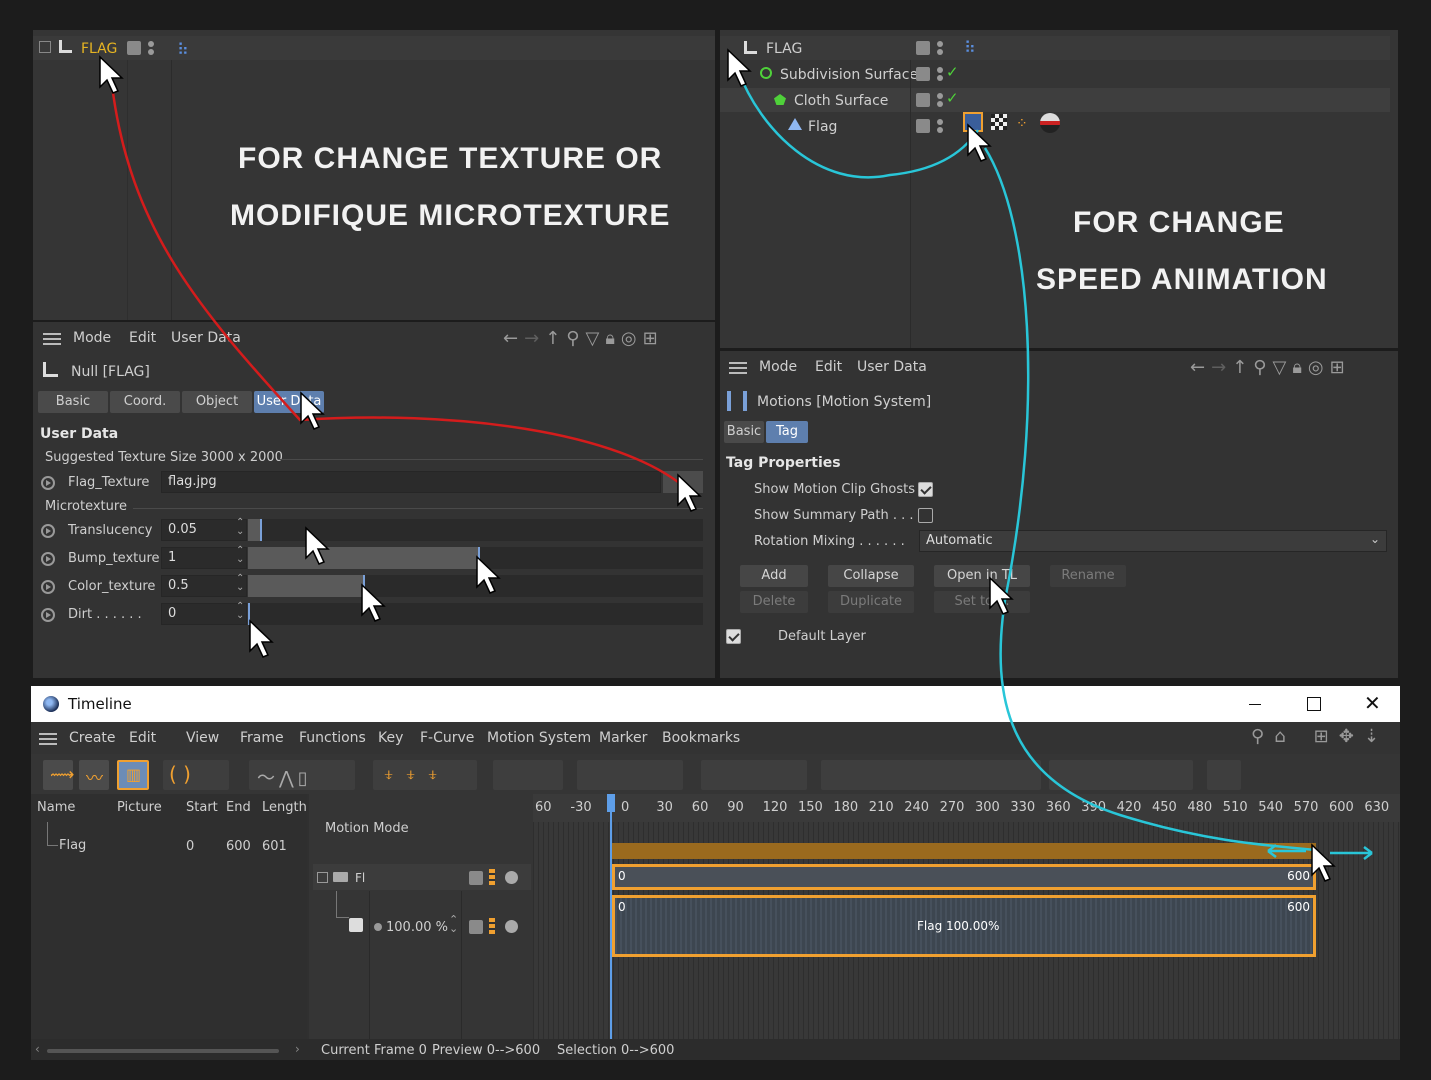 The width and height of the screenshot is (1431, 1080). I want to click on om-item-flag-null: FLAG, so click(784, 49).